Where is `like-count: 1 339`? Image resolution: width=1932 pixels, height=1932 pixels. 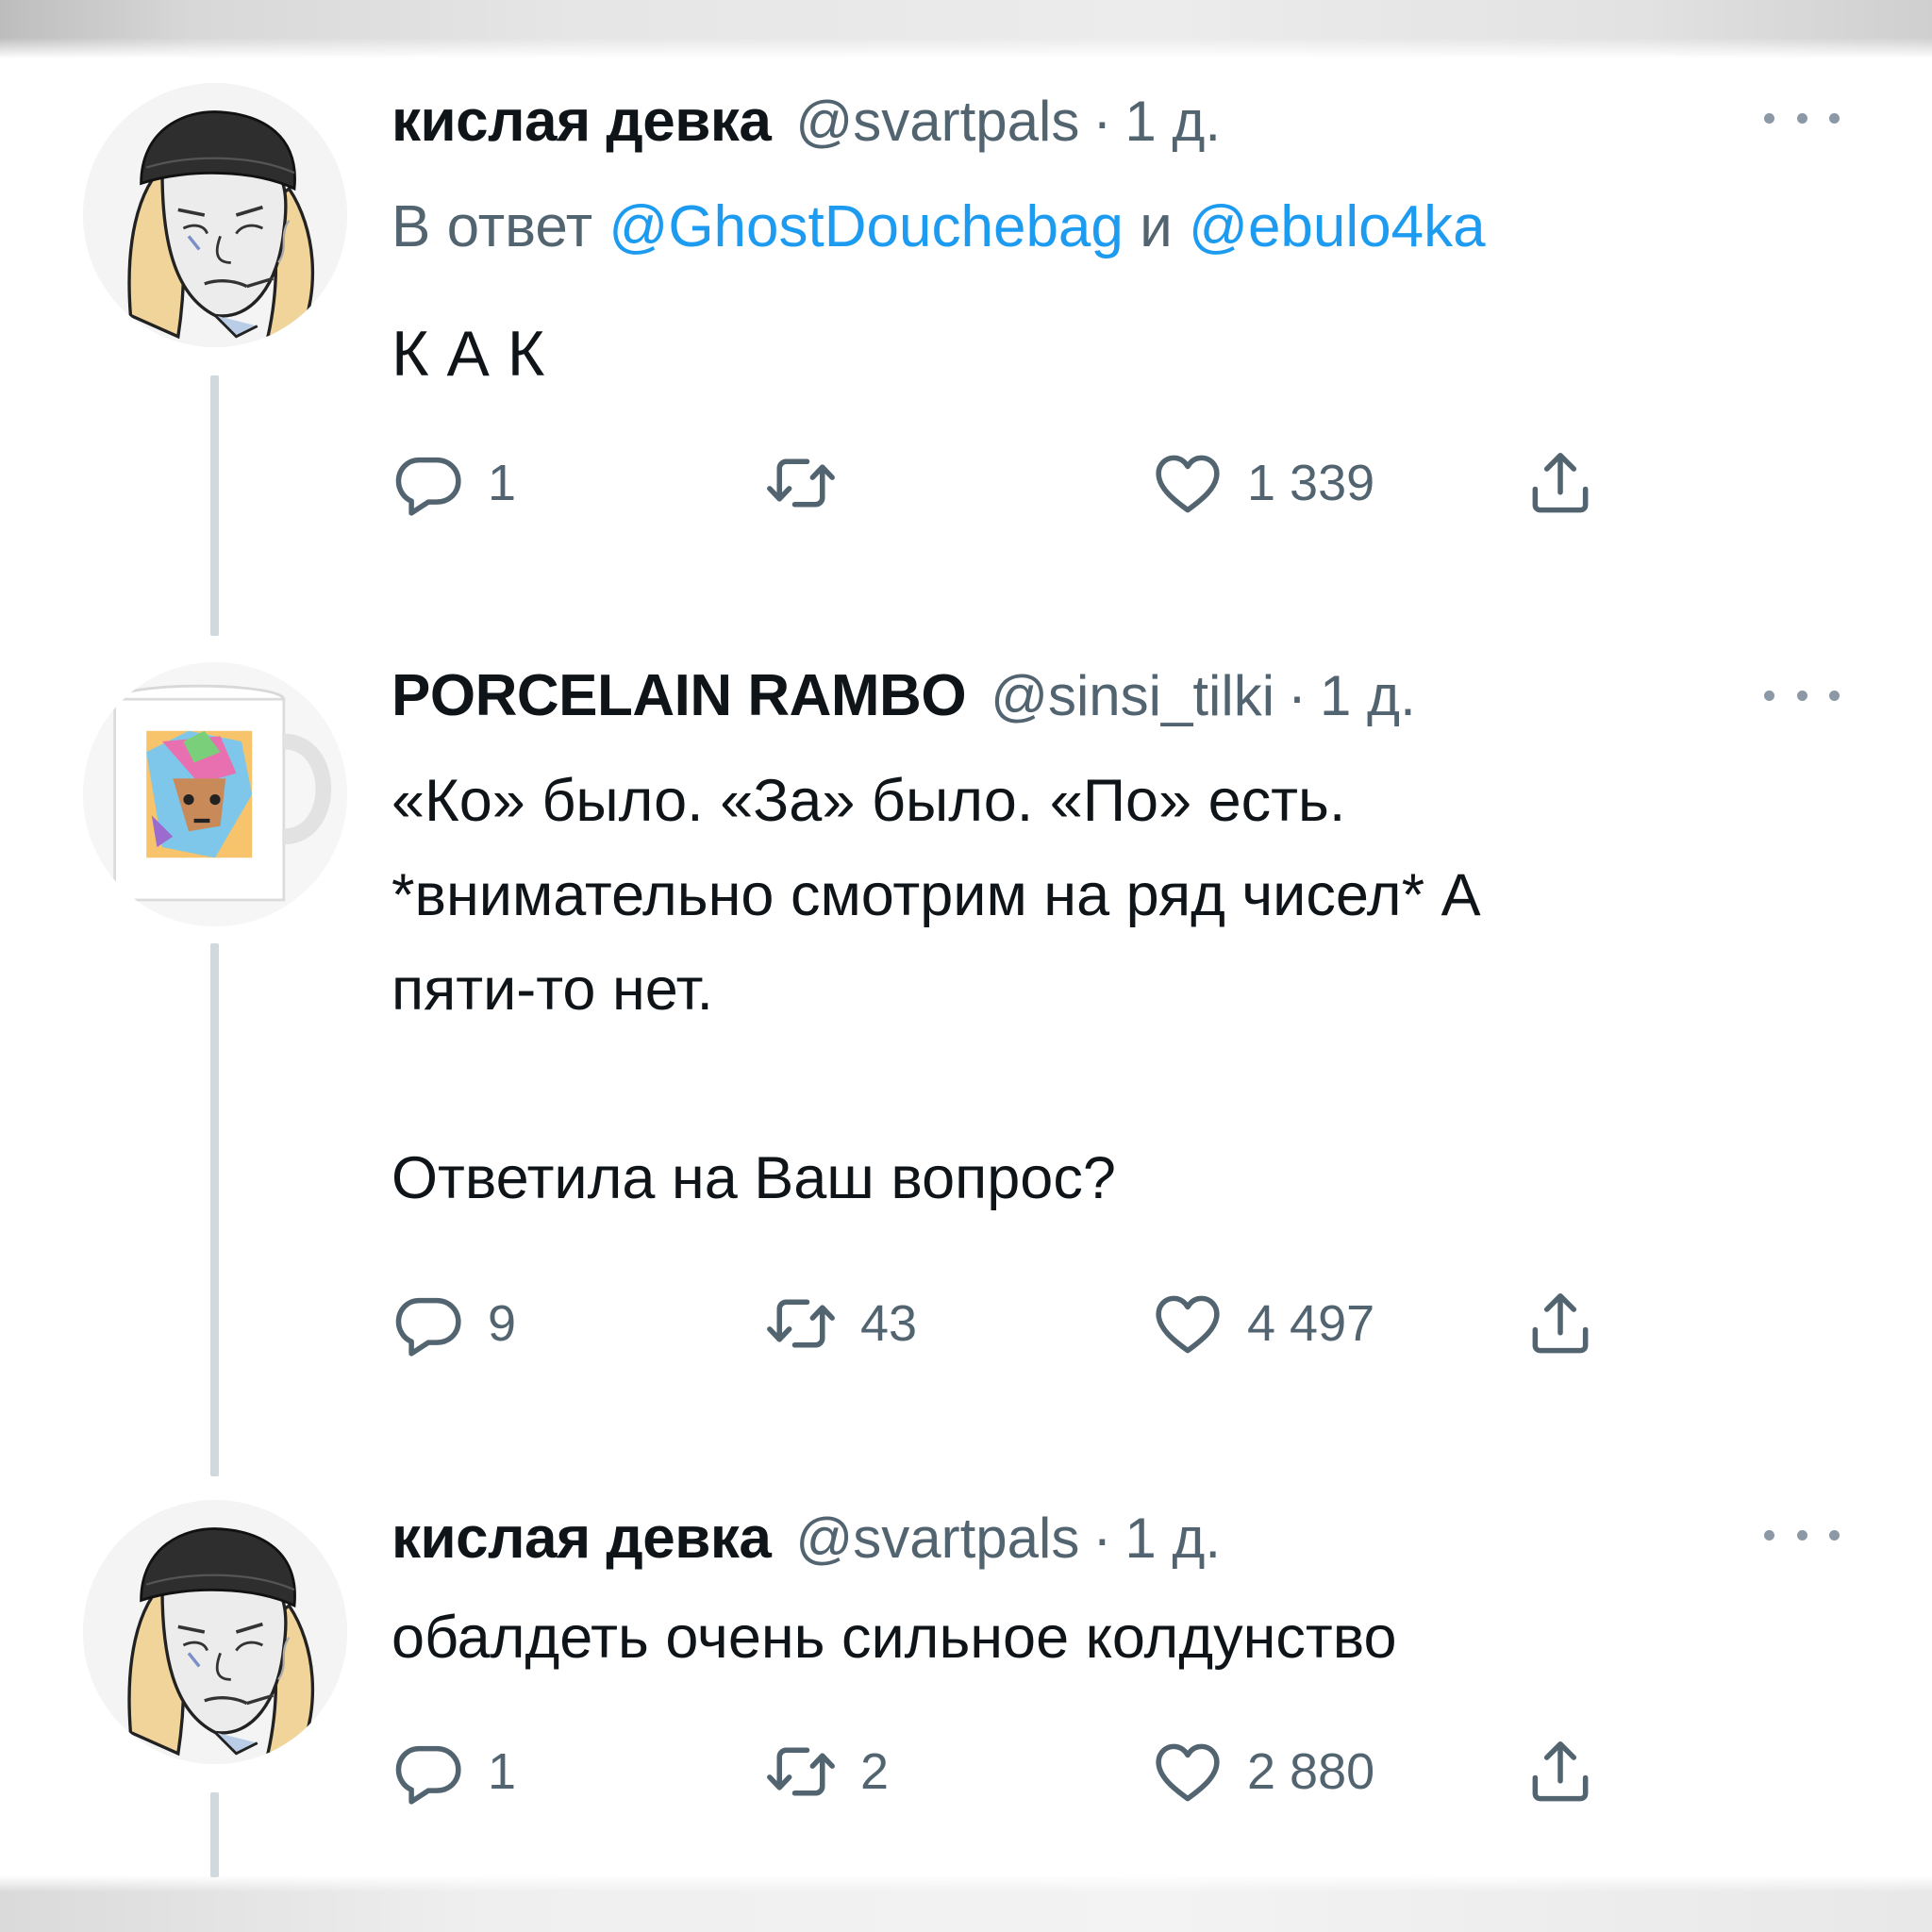 like-count: 1 339 is located at coordinates (1311, 483).